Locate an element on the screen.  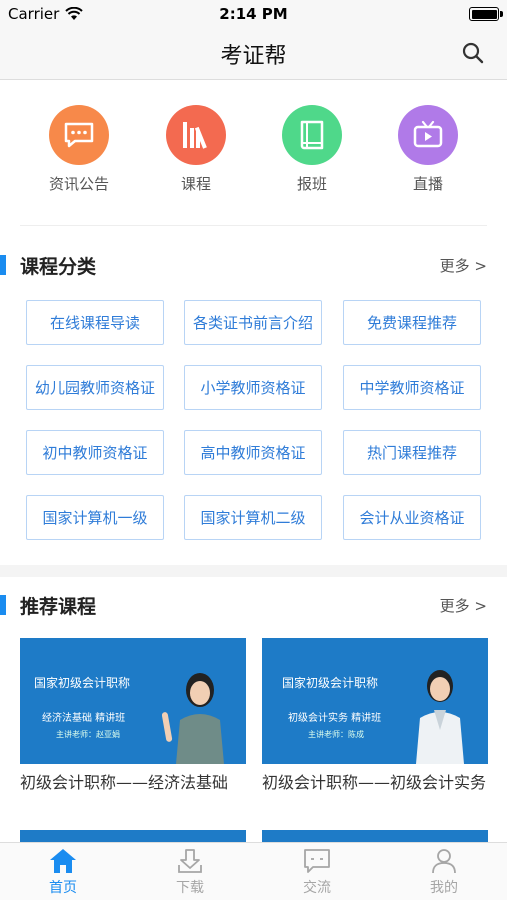
category-button: 热门课程推荐 is located at coordinates (412, 452).